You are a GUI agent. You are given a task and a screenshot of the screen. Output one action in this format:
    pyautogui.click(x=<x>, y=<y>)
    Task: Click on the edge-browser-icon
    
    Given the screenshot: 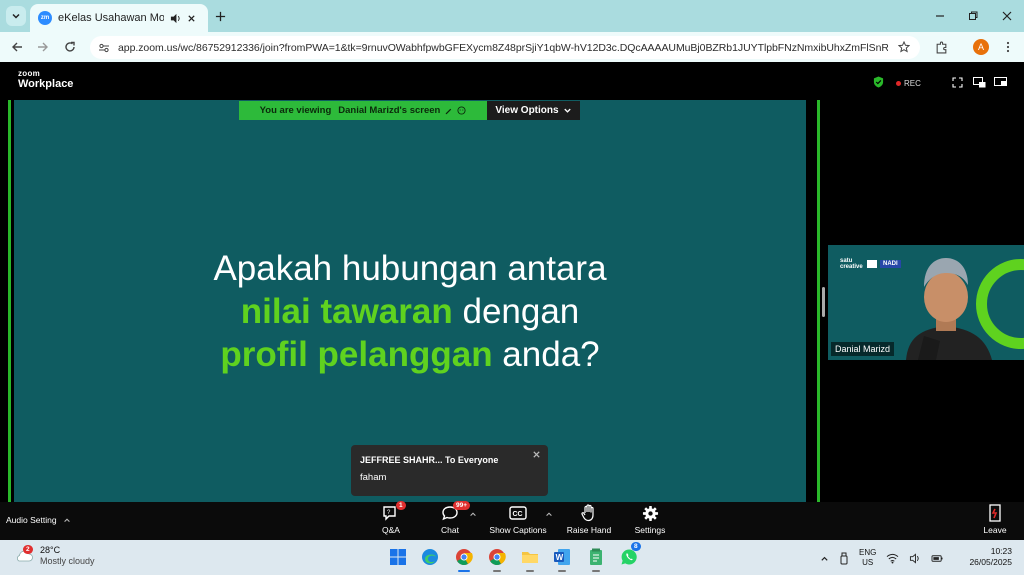 What is the action you would take?
    pyautogui.click(x=430, y=557)
    